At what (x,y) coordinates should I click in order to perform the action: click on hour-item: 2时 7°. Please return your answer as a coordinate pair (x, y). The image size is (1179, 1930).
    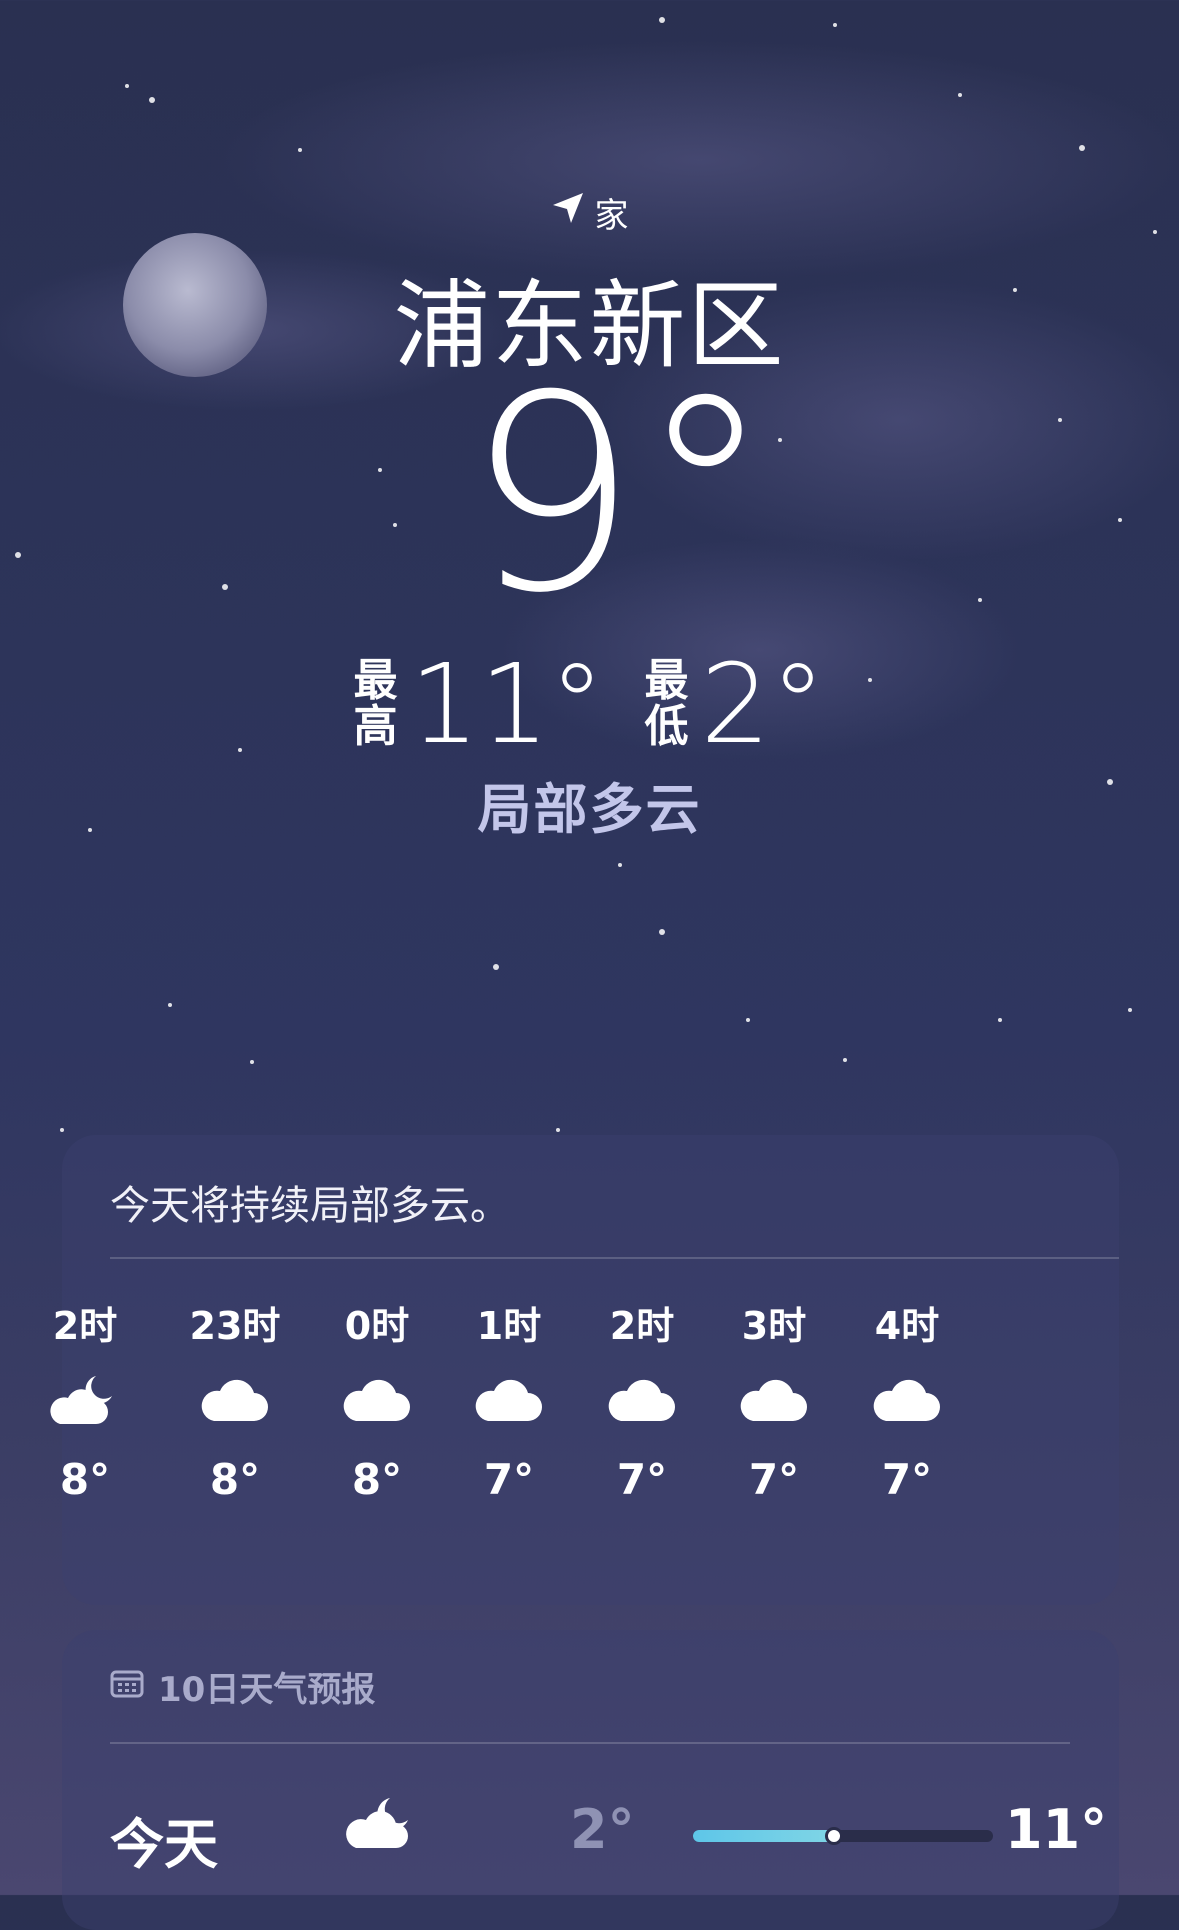
    Looking at the image, I should click on (642, 1399).